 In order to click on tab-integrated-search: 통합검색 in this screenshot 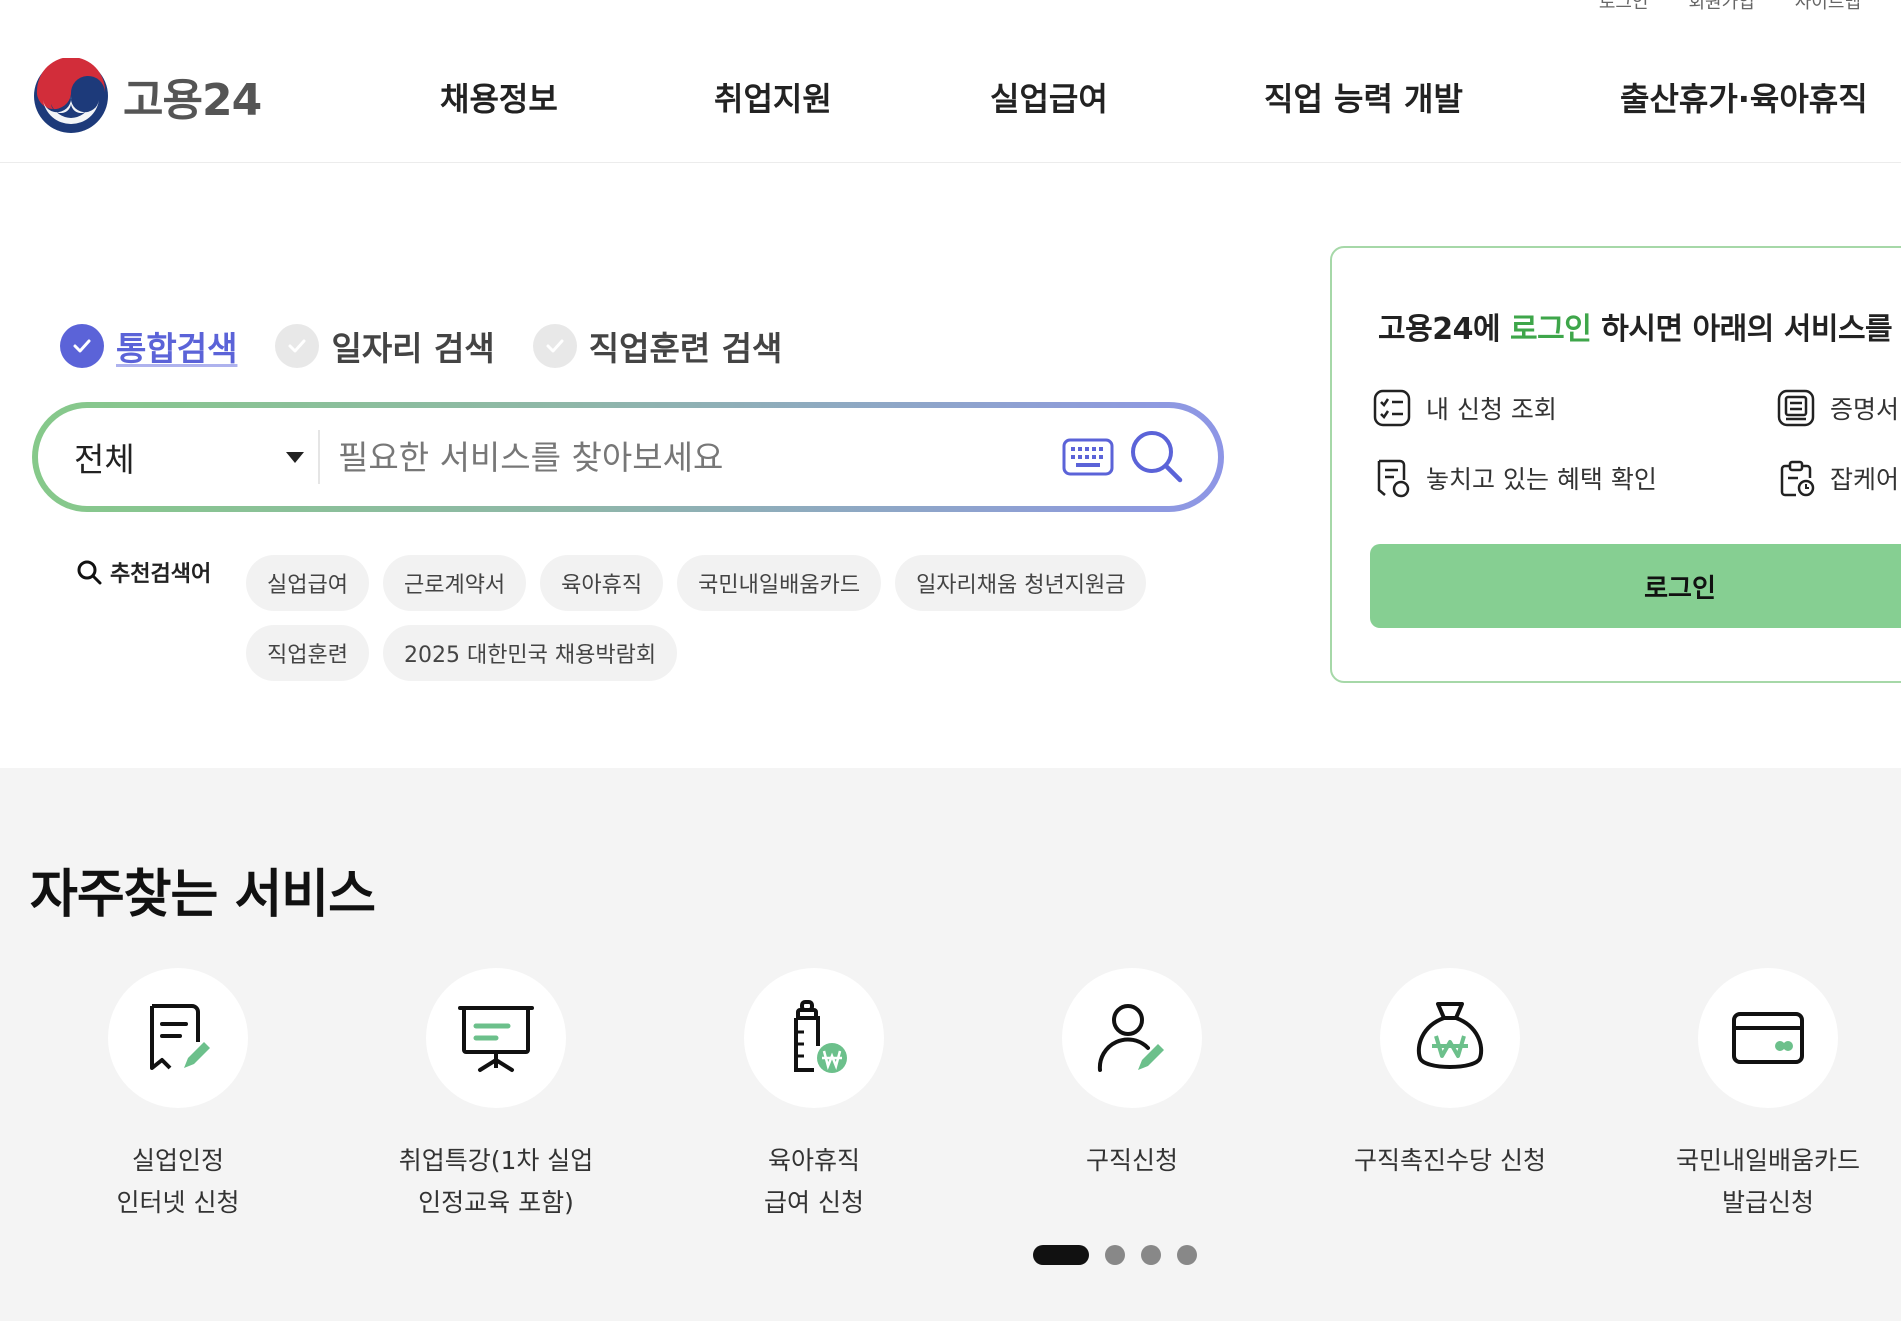, I will do `click(148, 346)`.